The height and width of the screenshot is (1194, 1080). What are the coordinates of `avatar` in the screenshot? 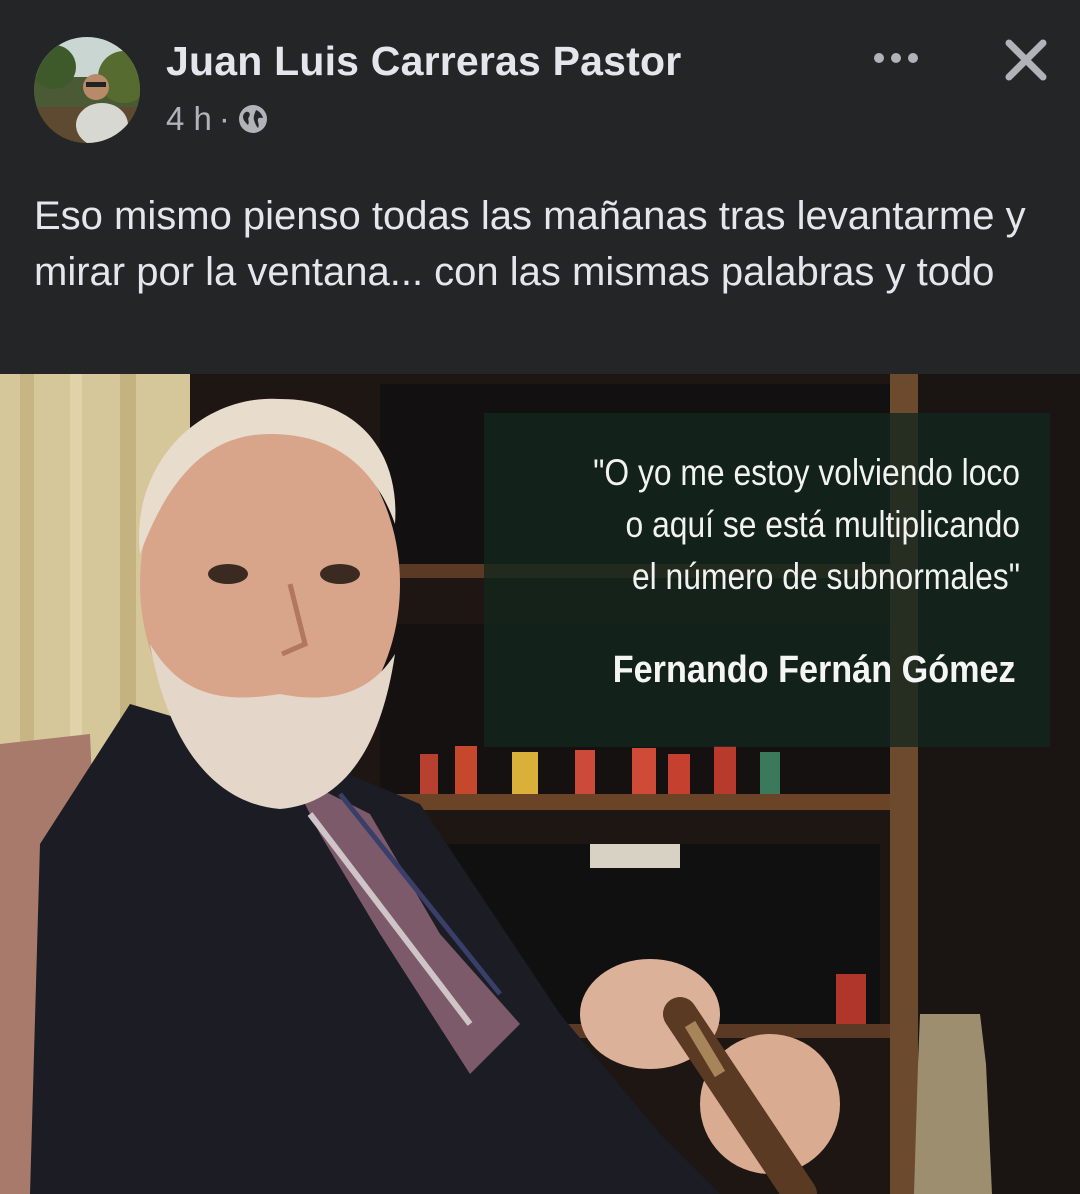 It's located at (87, 90).